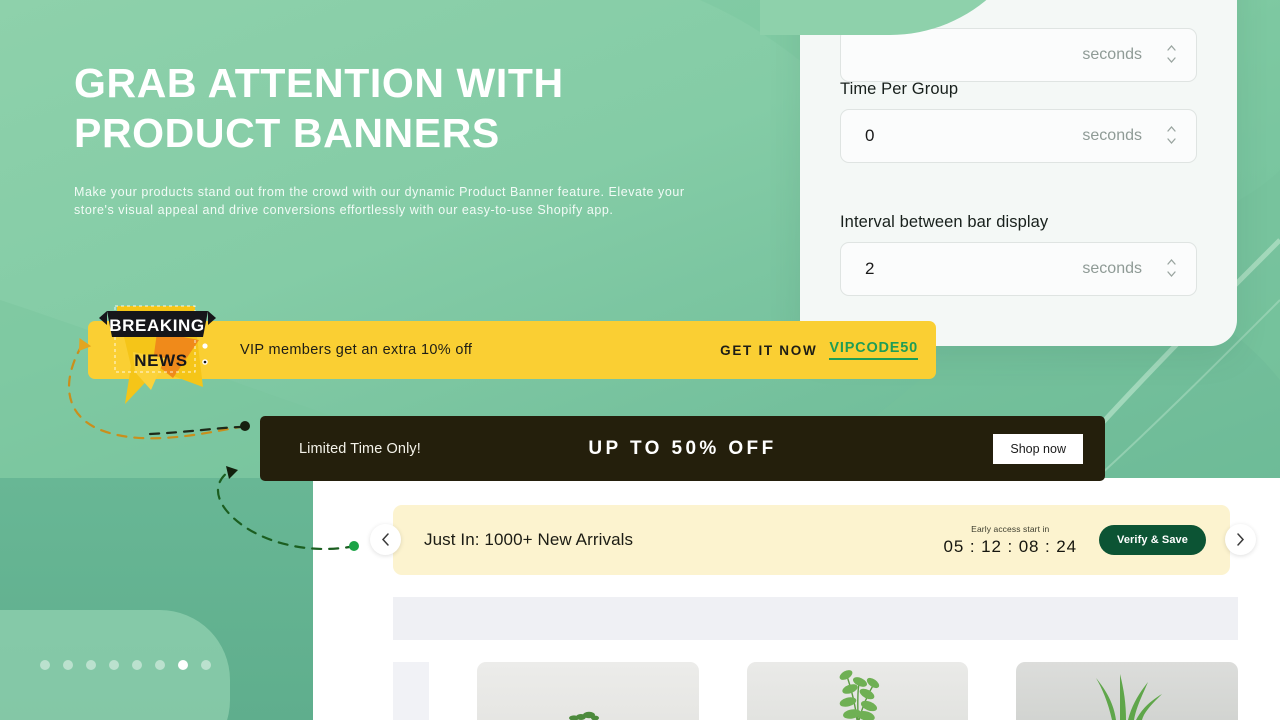 This screenshot has height=720, width=1280. Describe the element at coordinates (1010, 546) in the screenshot. I see `countdown-value: 05 : 12 : 08 : 24` at that location.